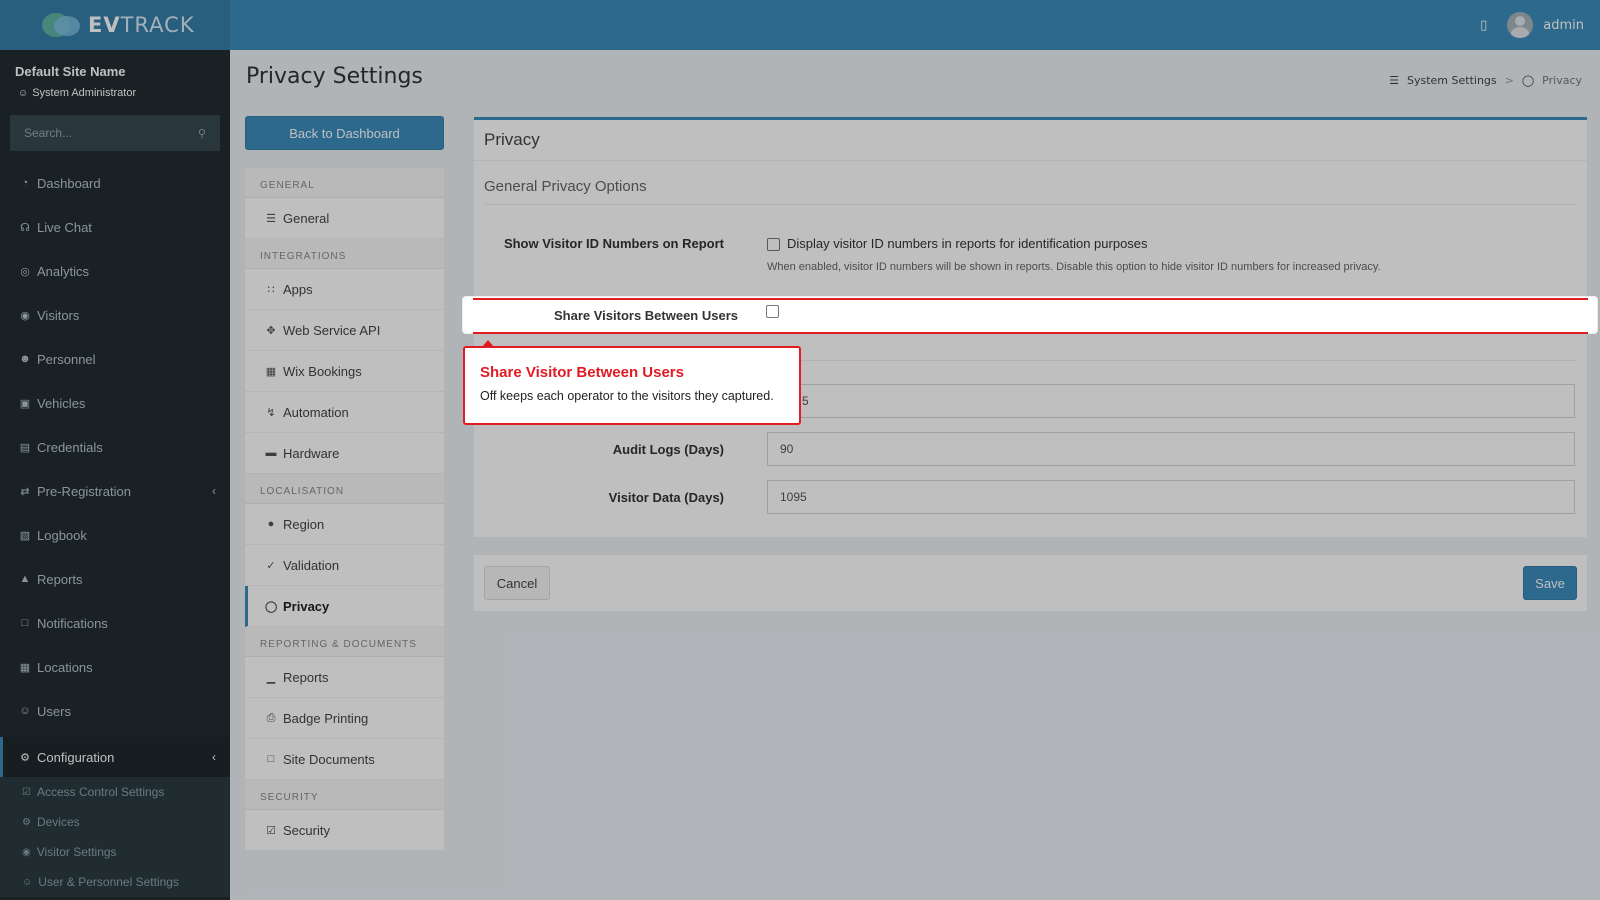 The width and height of the screenshot is (1600, 900). I want to click on sidebar-item-locations: ▦ Locations, so click(115, 667).